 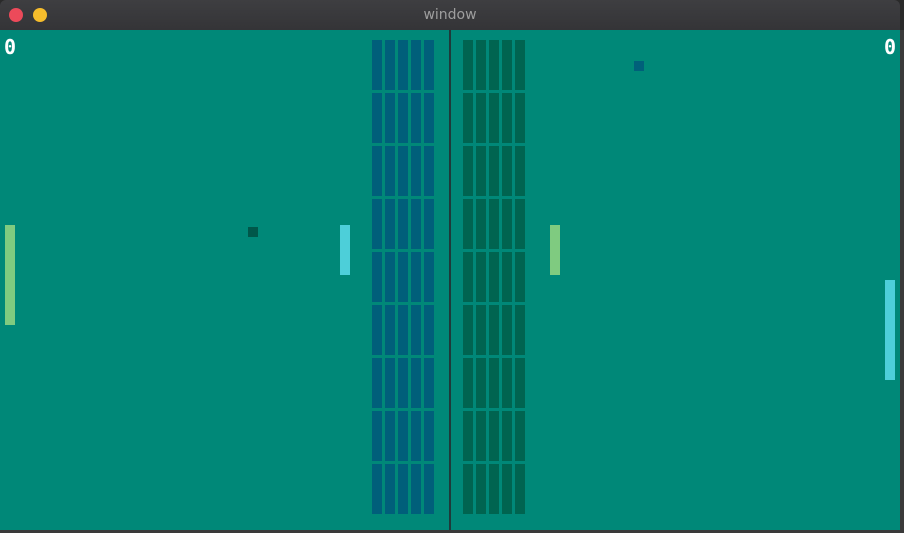 What do you see at coordinates (890, 330) in the screenshot?
I see `right-opponent-paddle` at bounding box center [890, 330].